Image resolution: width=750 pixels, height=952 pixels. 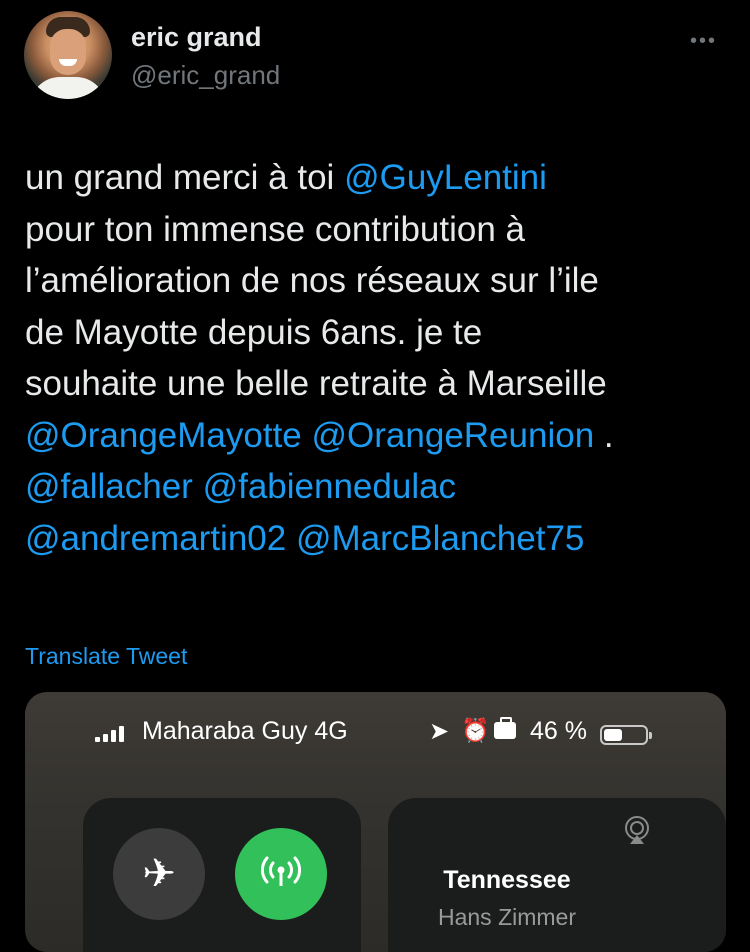 I want to click on status-bar: Maharaba Guy 4G ➤ ⏰ 46 %, so click(x=375, y=732).